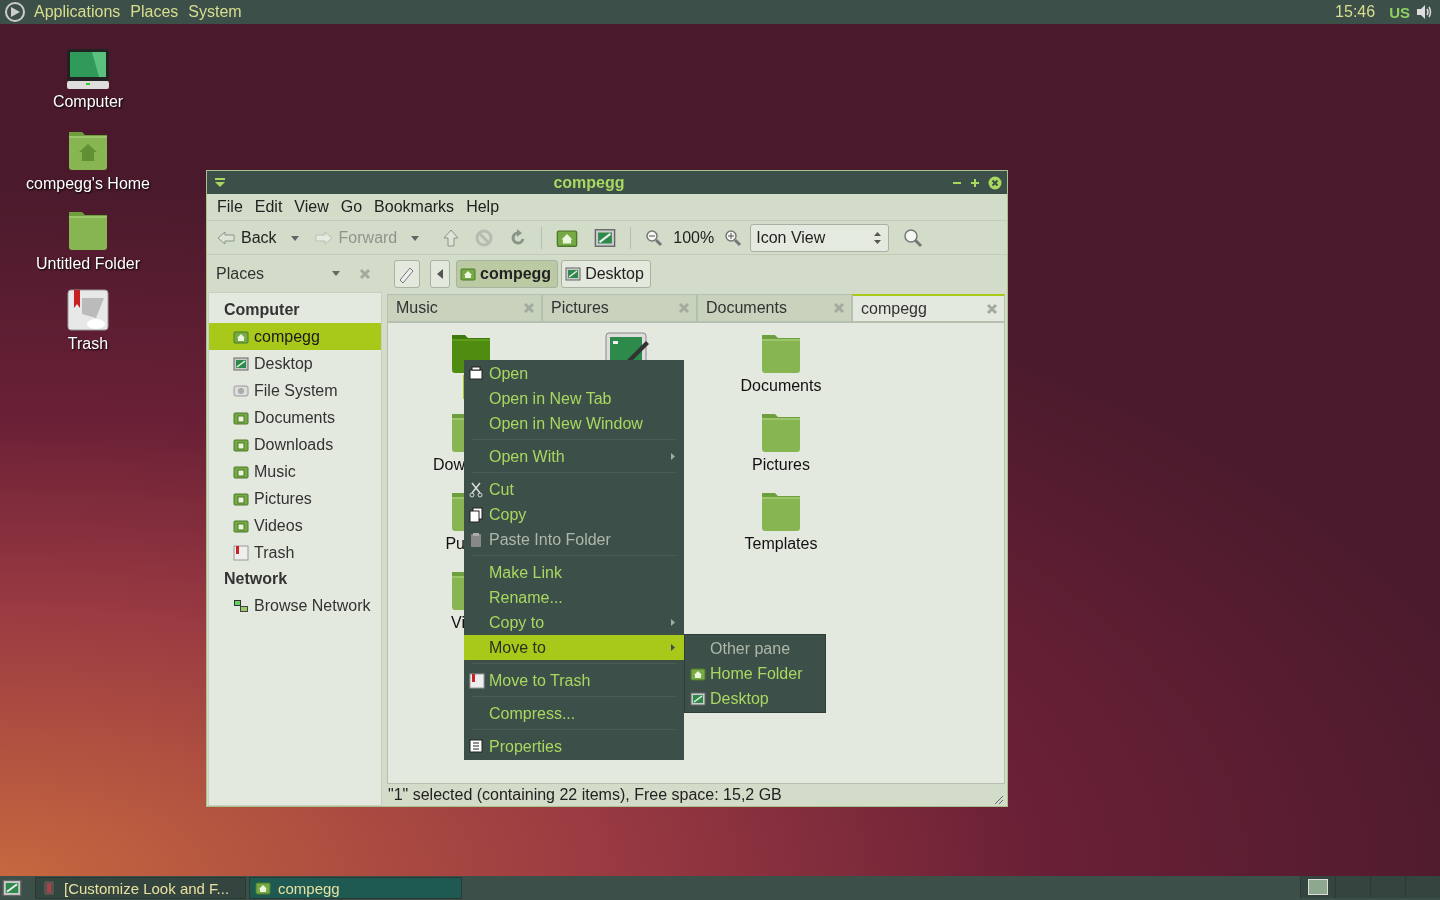  Describe the element at coordinates (507, 273) in the screenshot. I see `path-button: compegg` at that location.